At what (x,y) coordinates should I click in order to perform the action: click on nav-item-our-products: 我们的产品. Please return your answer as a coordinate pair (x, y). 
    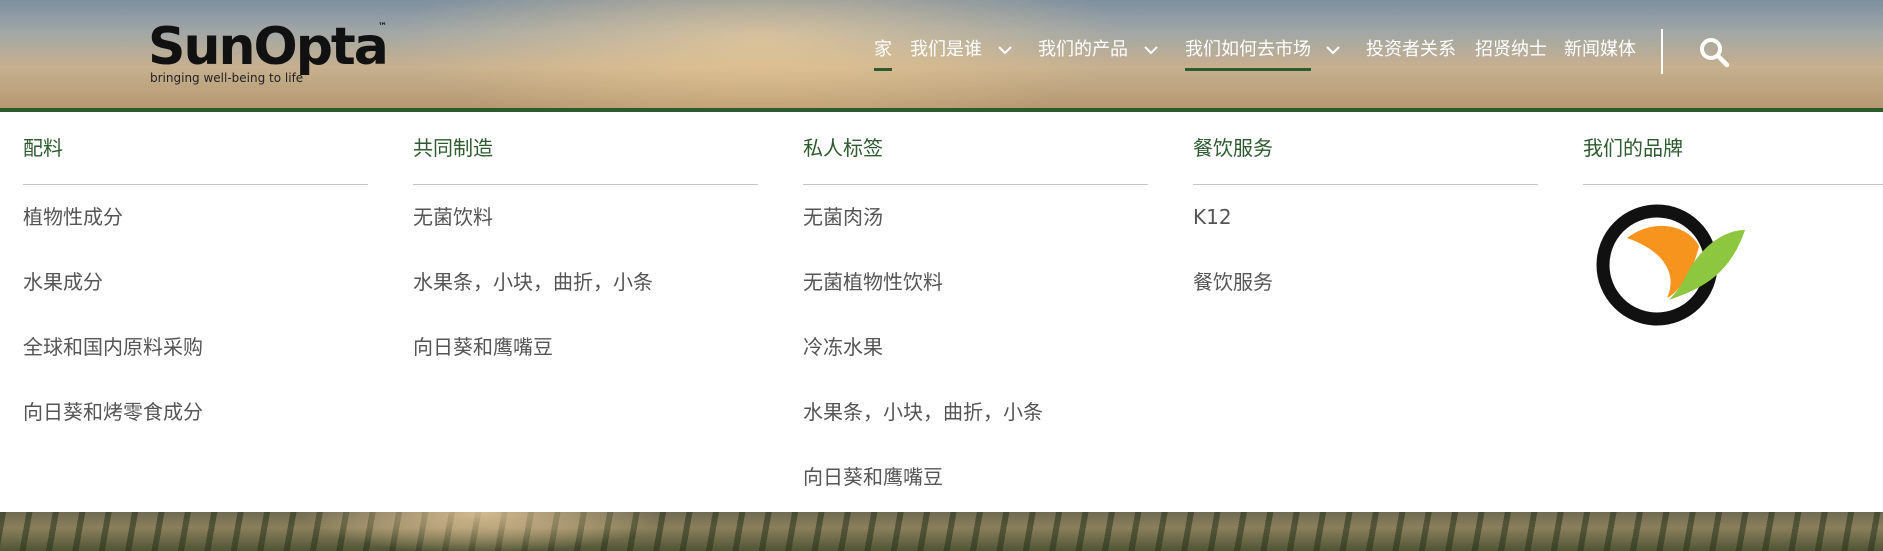
    Looking at the image, I should click on (1083, 50).